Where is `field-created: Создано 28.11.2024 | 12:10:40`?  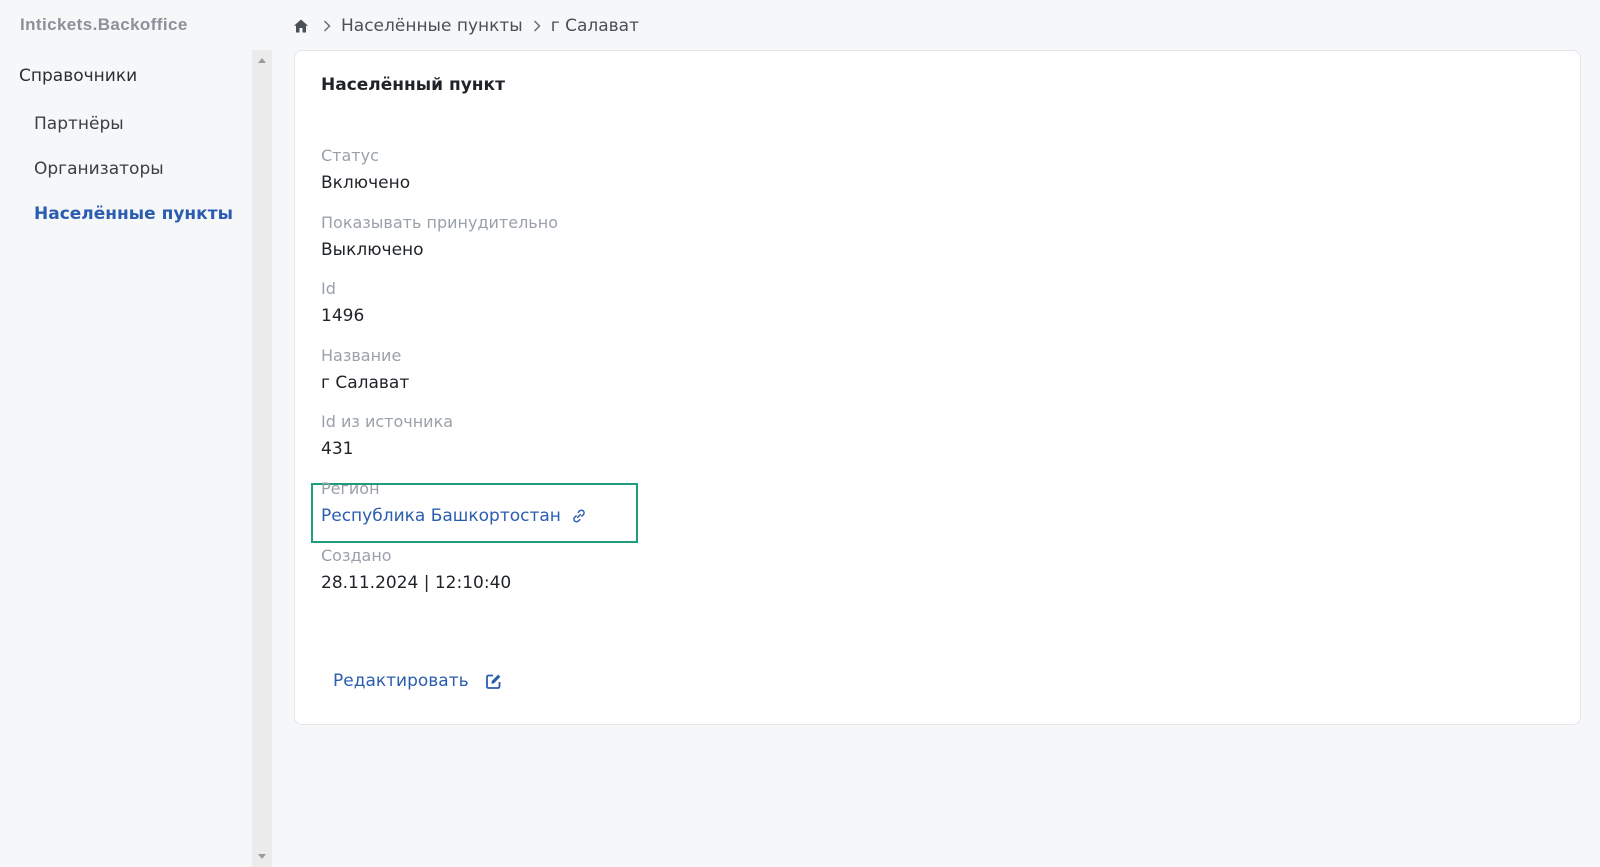
field-created: Создано 28.11.2024 | 12:10:40 is located at coordinates (416, 569).